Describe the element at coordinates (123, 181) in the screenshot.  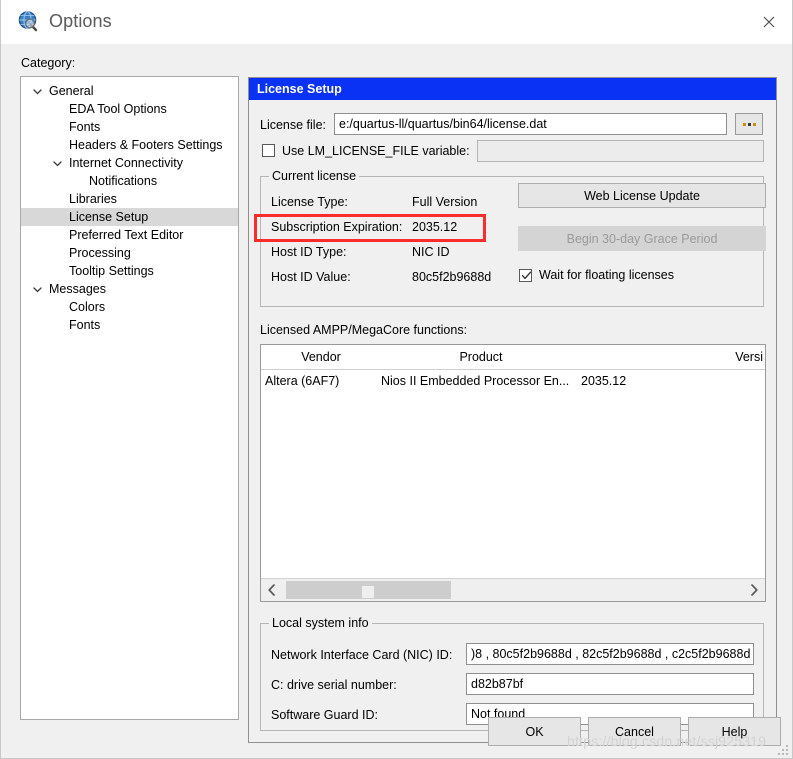
I see `sidebar-item-label: Notifications` at that location.